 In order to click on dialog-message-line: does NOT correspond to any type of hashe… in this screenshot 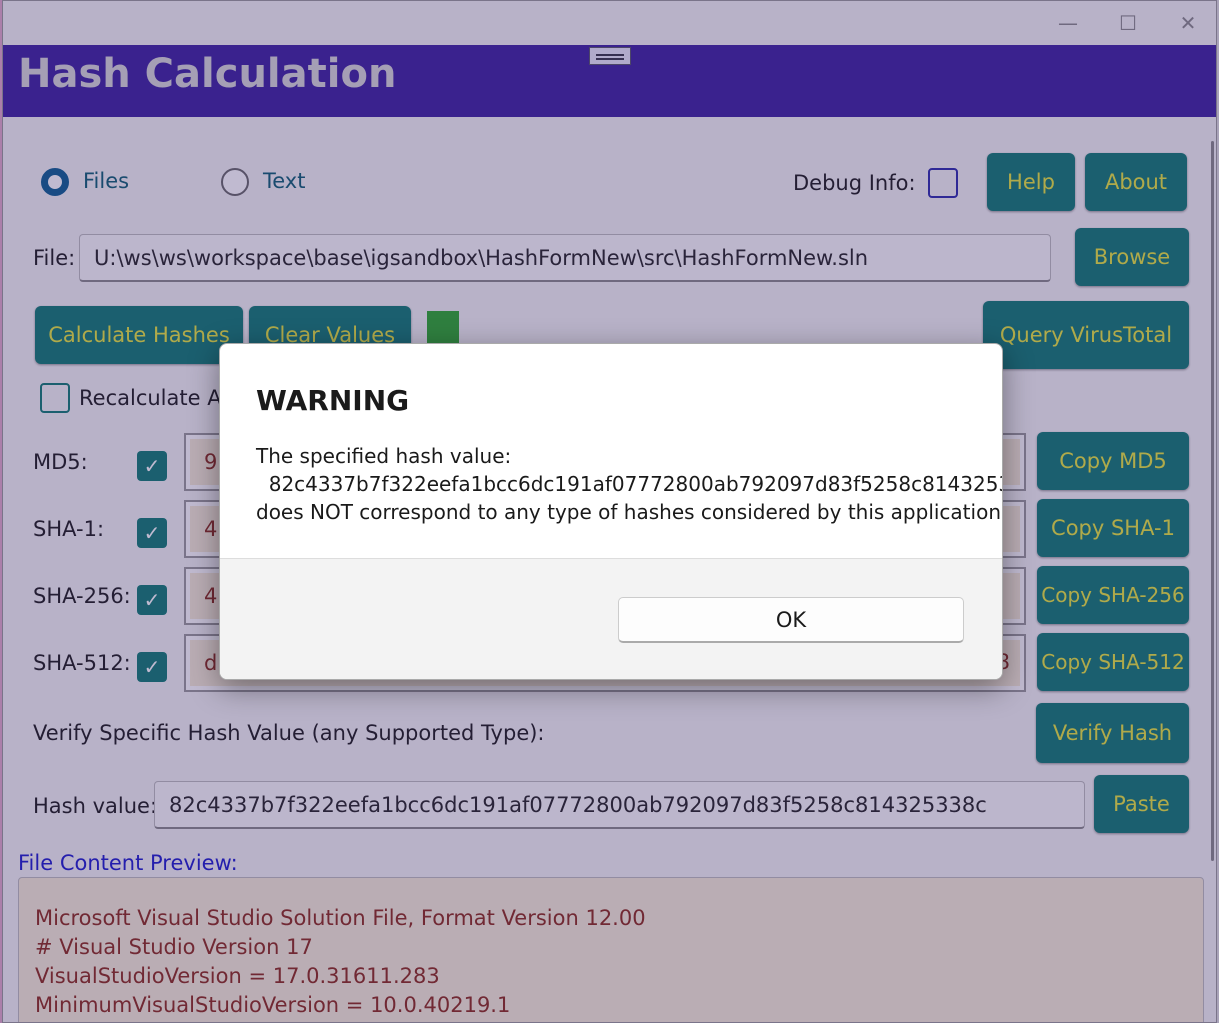, I will do `click(629, 512)`.